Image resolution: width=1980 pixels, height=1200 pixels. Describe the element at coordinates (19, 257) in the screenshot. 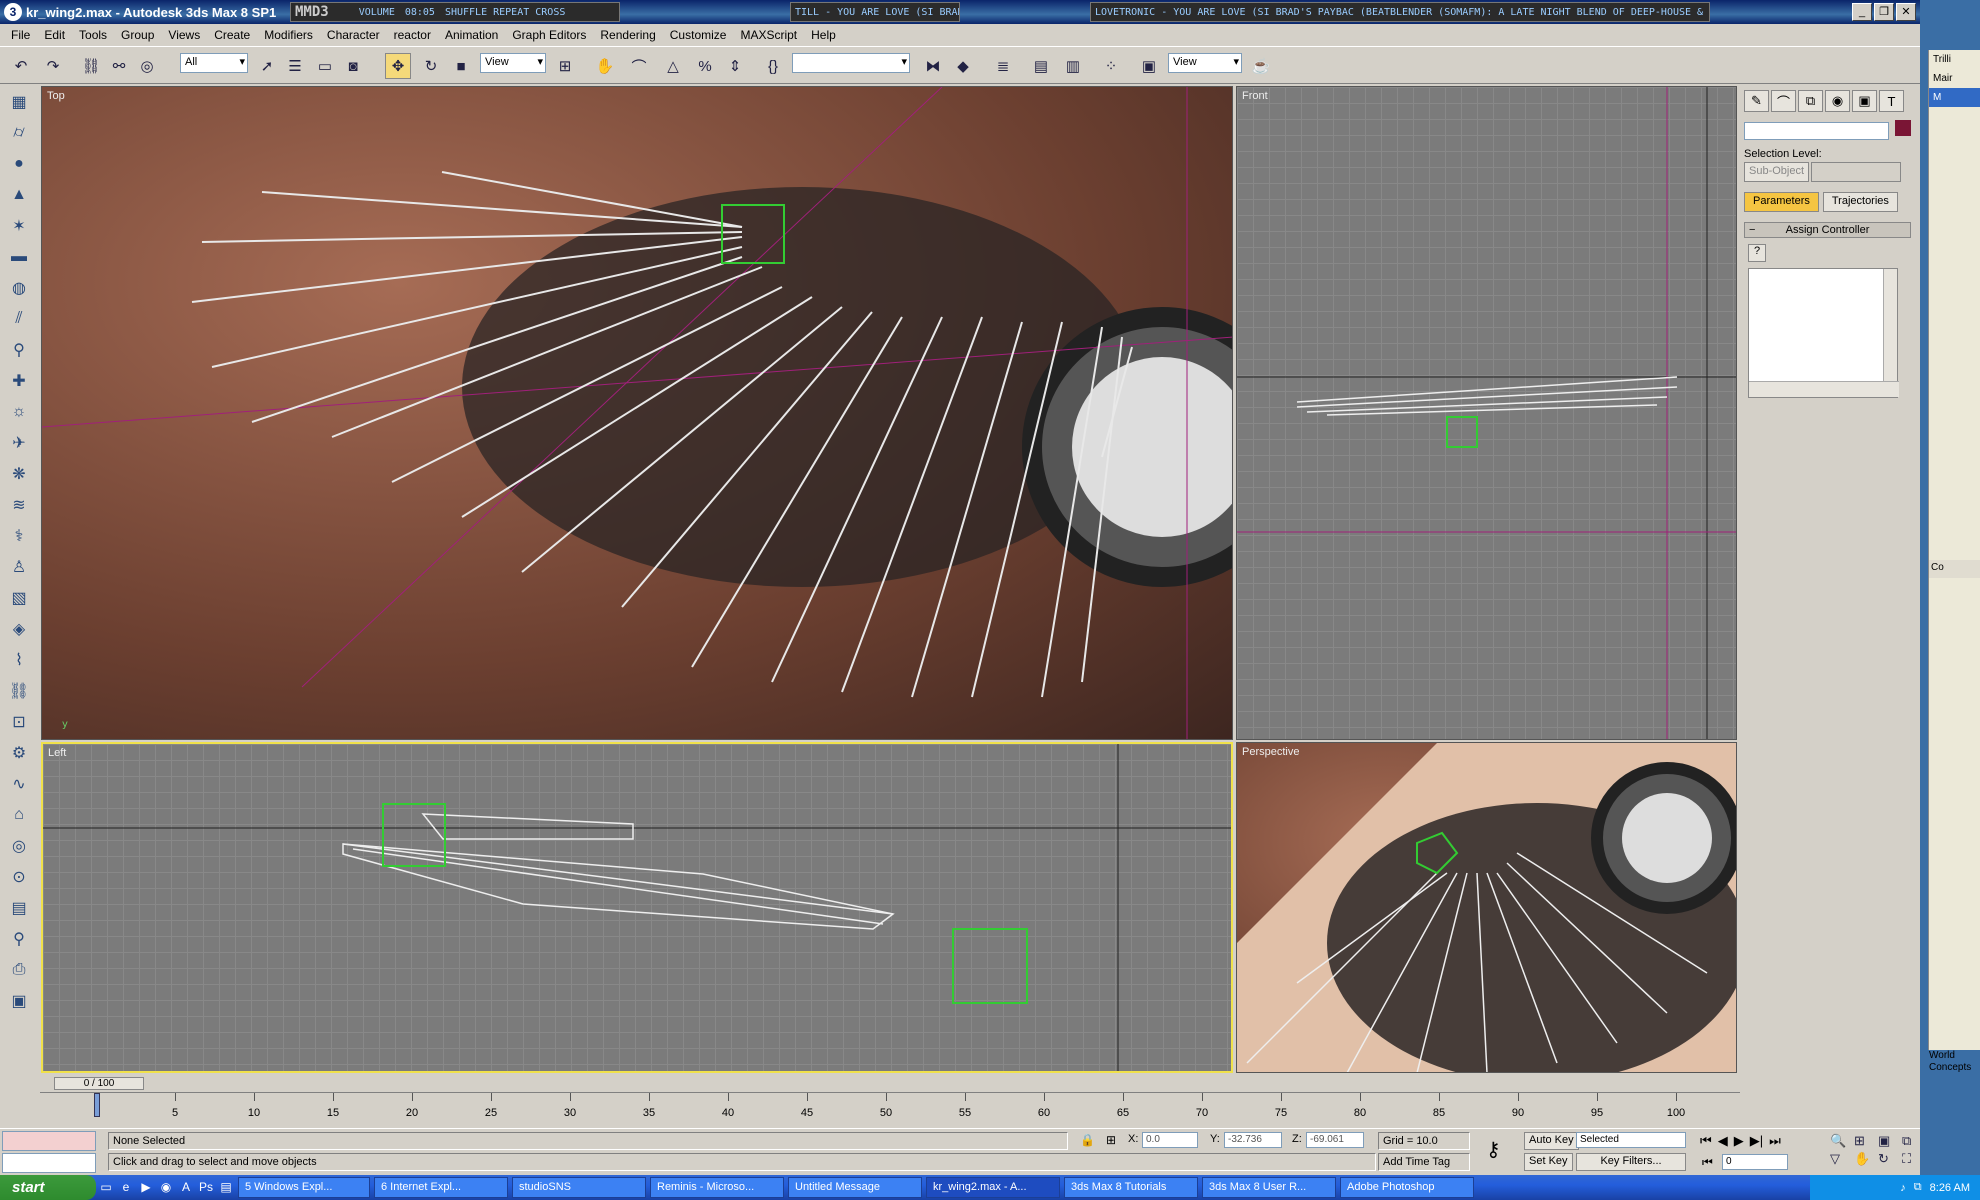

I see `create-plane-icon: ▬` at that location.